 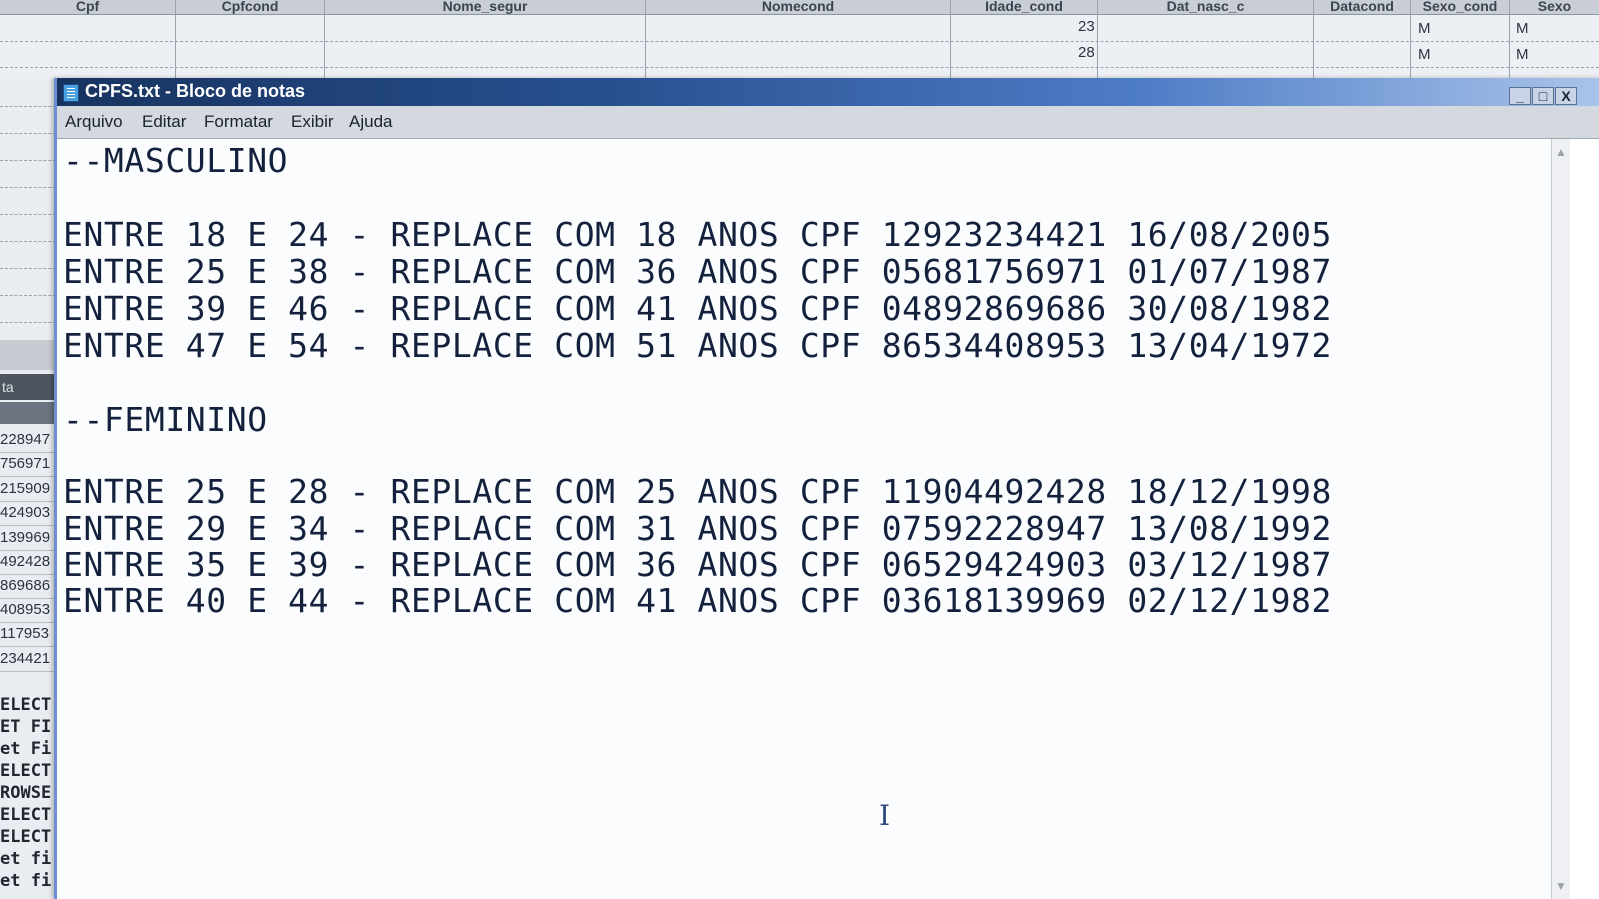 What do you see at coordinates (195, 91) in the screenshot?
I see `window-title: CPFS.txt - Bloco de notas` at bounding box center [195, 91].